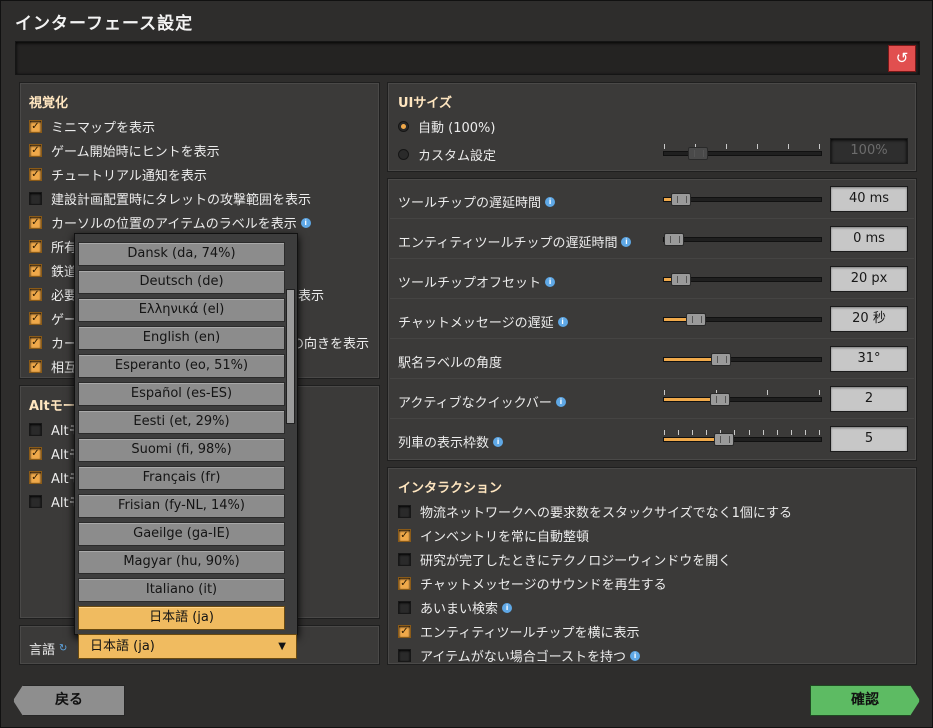 The width and height of the screenshot is (933, 728). I want to click on interaction-option-label: あいまい検索, so click(459, 609).